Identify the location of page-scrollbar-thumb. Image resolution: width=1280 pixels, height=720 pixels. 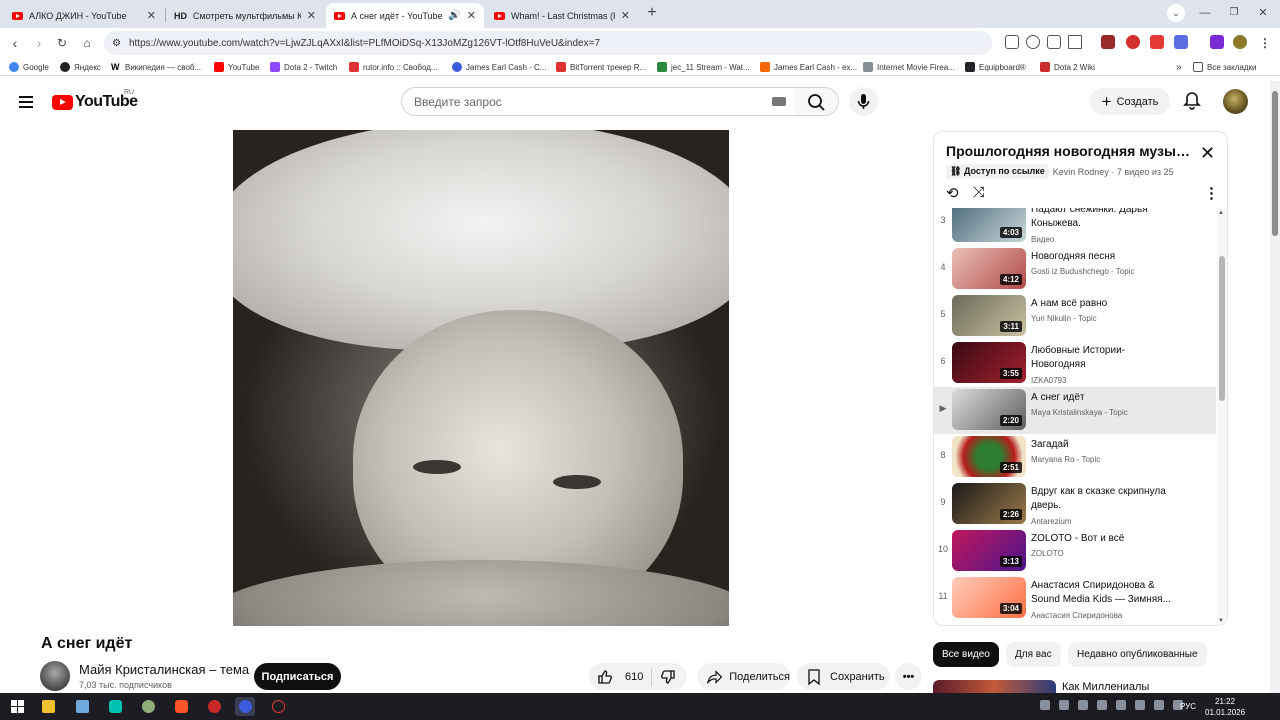
(1275, 163).